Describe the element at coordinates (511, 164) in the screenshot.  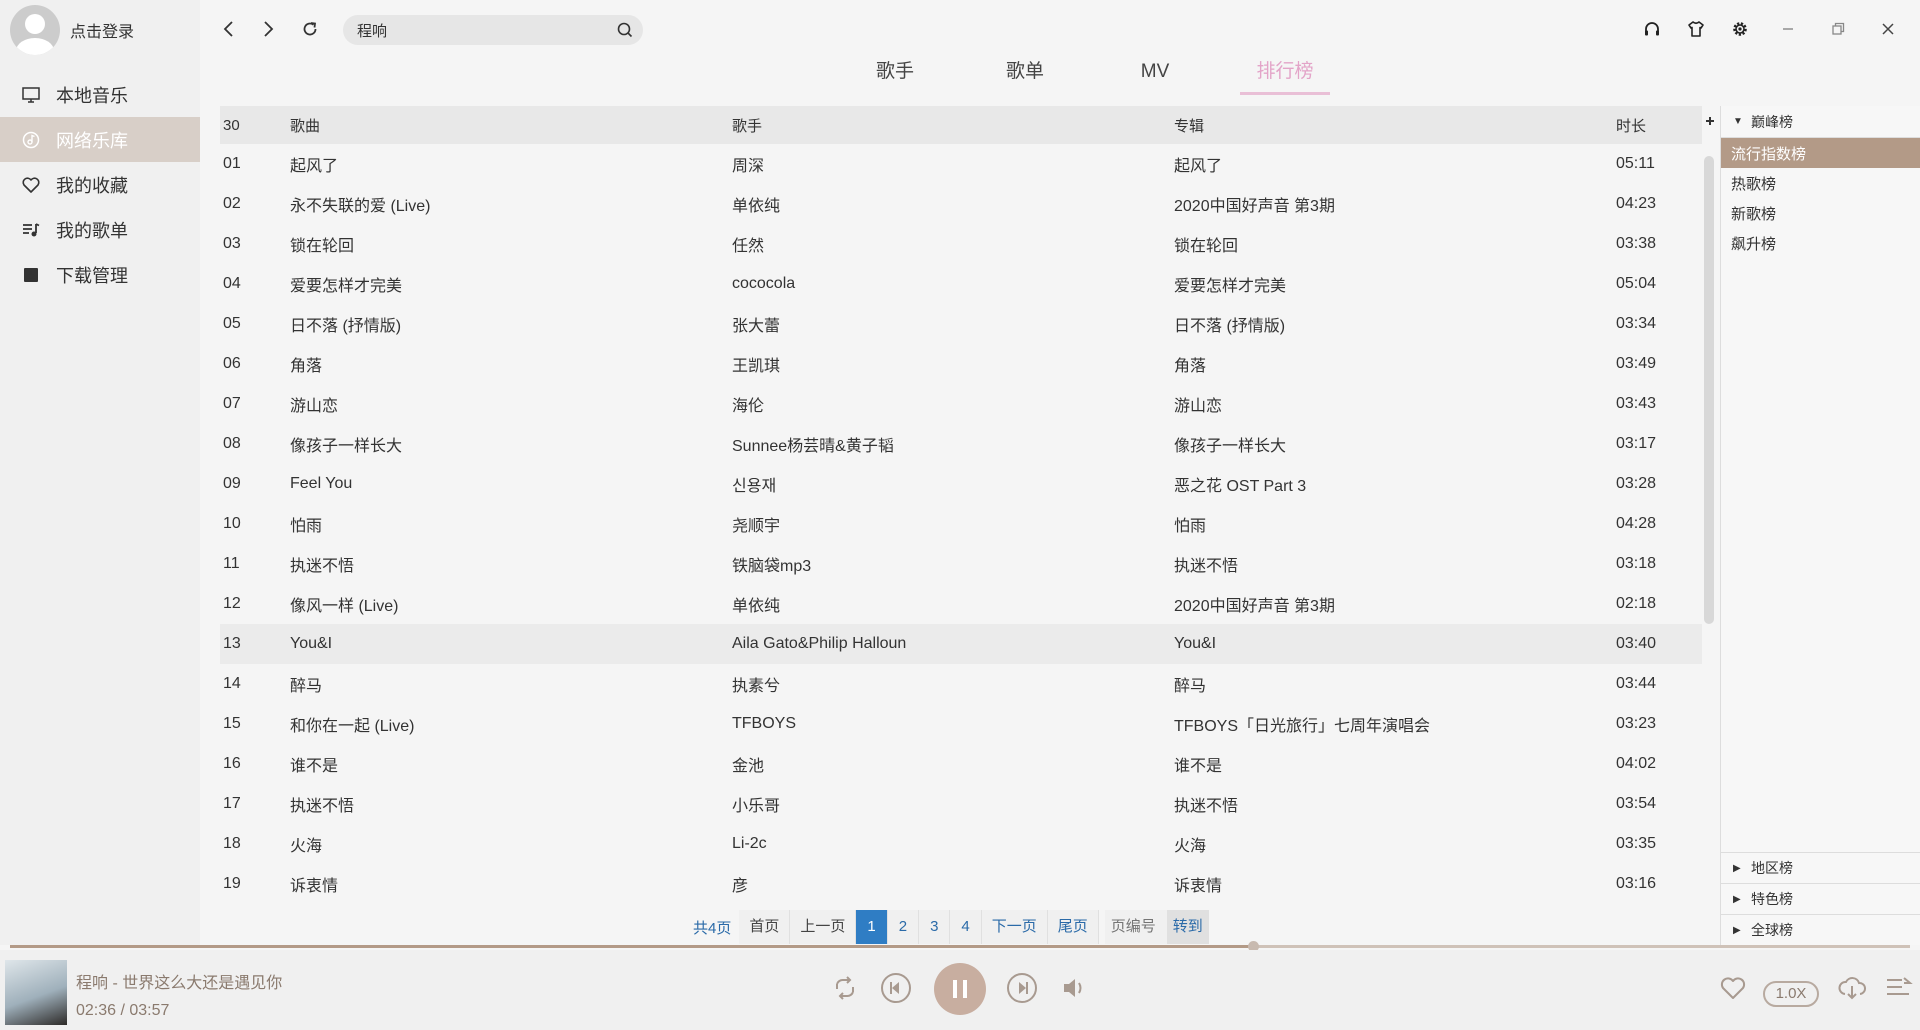
I see `row-song: 起风了` at that location.